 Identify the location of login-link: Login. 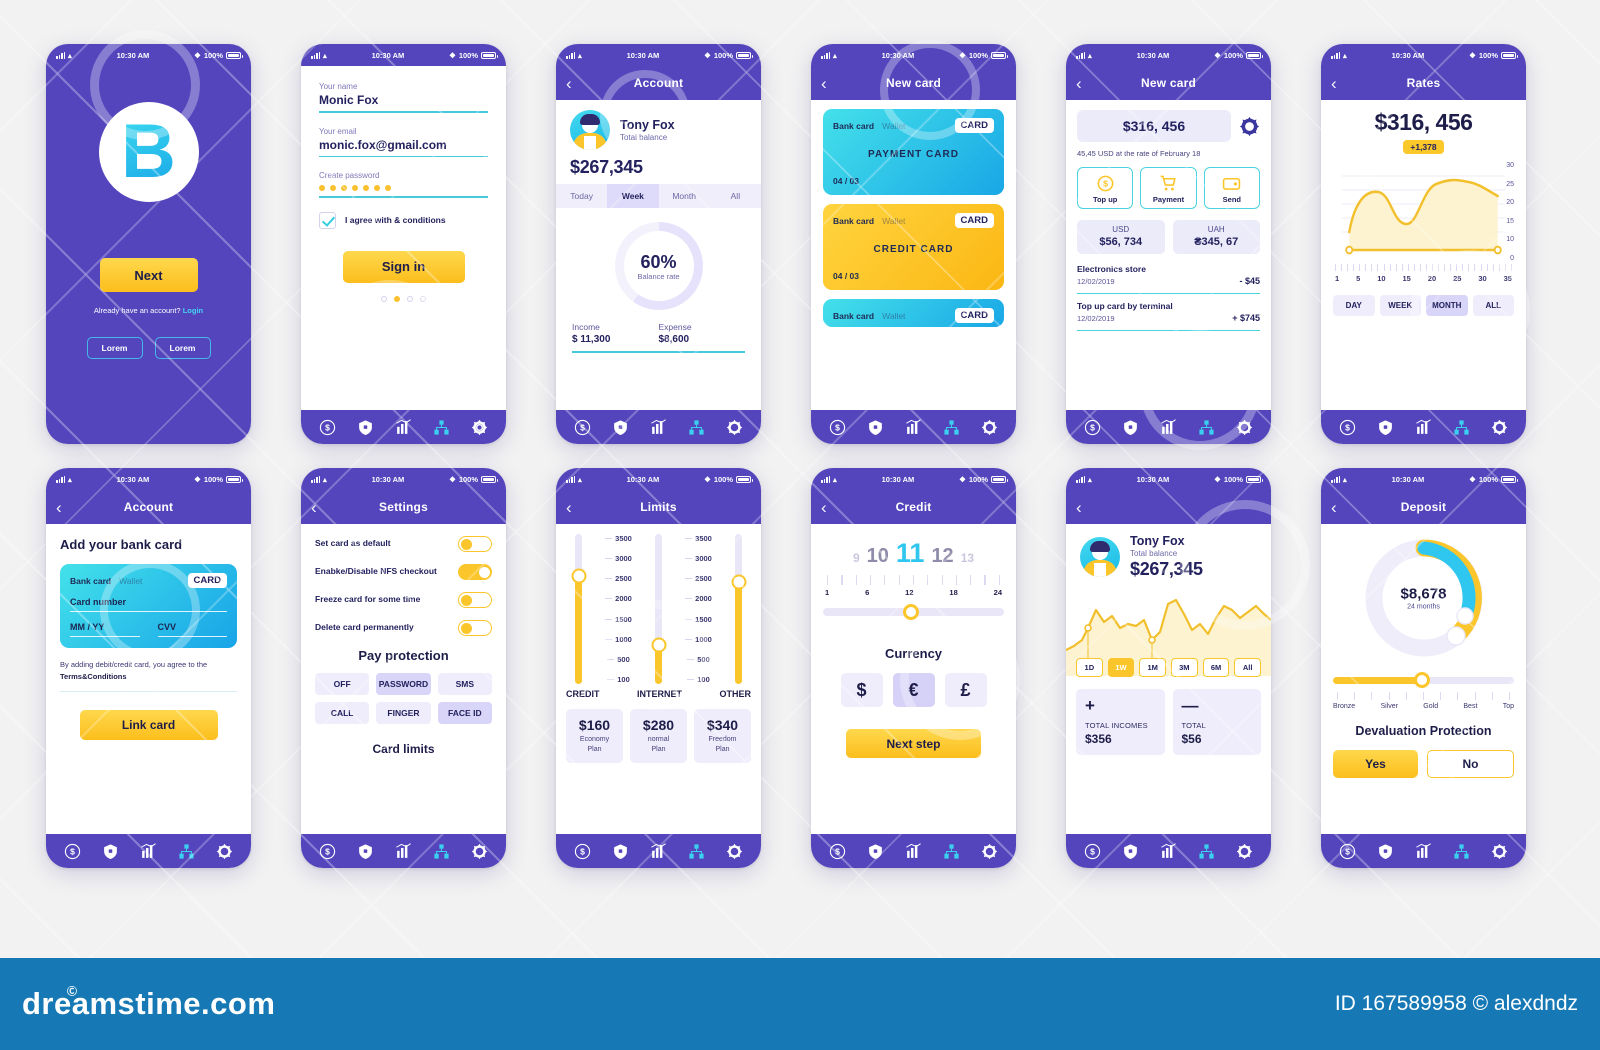
(193, 310).